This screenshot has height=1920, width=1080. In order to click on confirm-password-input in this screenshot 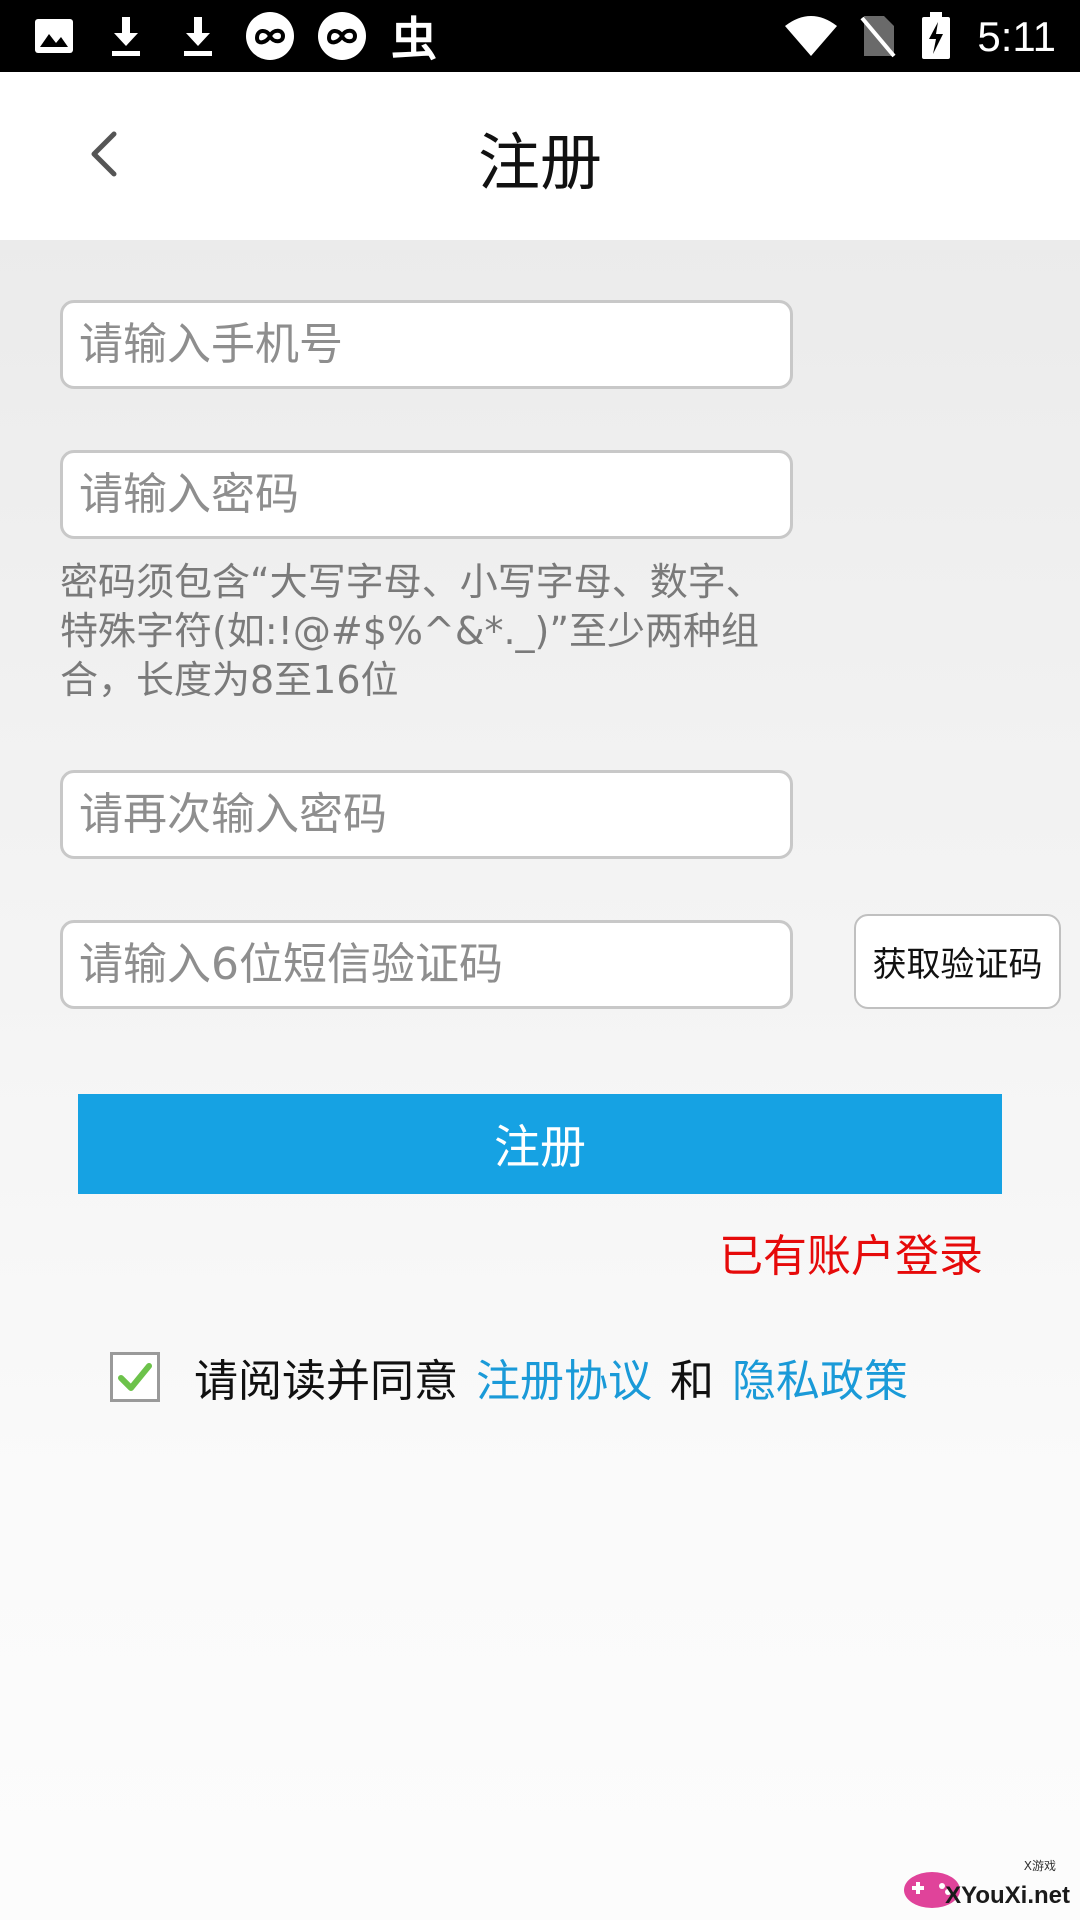, I will do `click(426, 814)`.